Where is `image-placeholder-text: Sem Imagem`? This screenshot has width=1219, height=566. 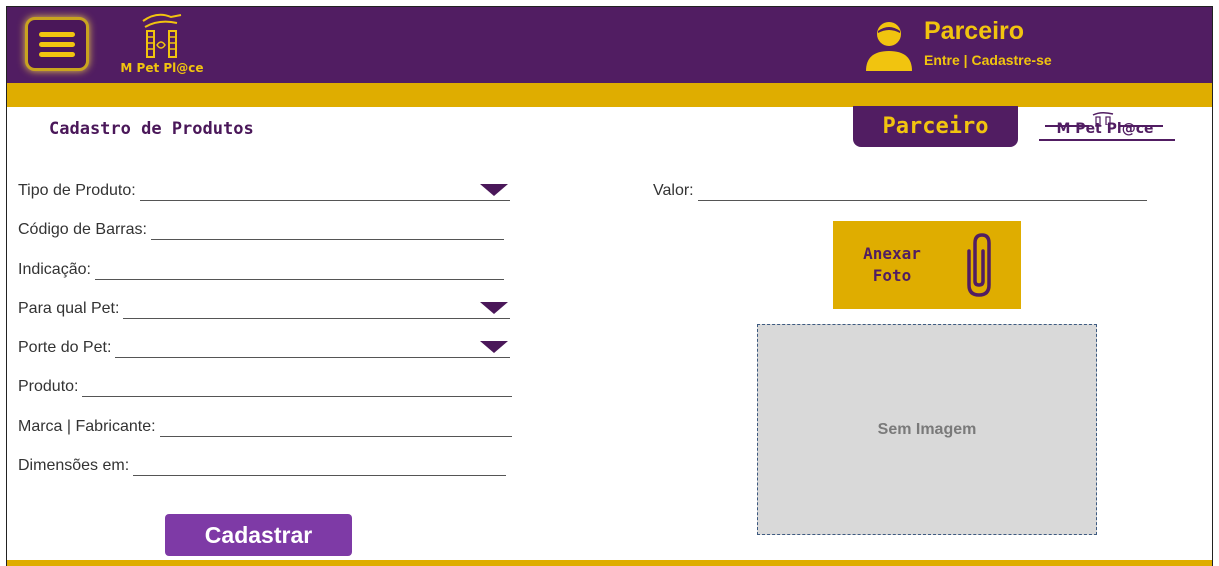 image-placeholder-text: Sem Imagem is located at coordinates (927, 429).